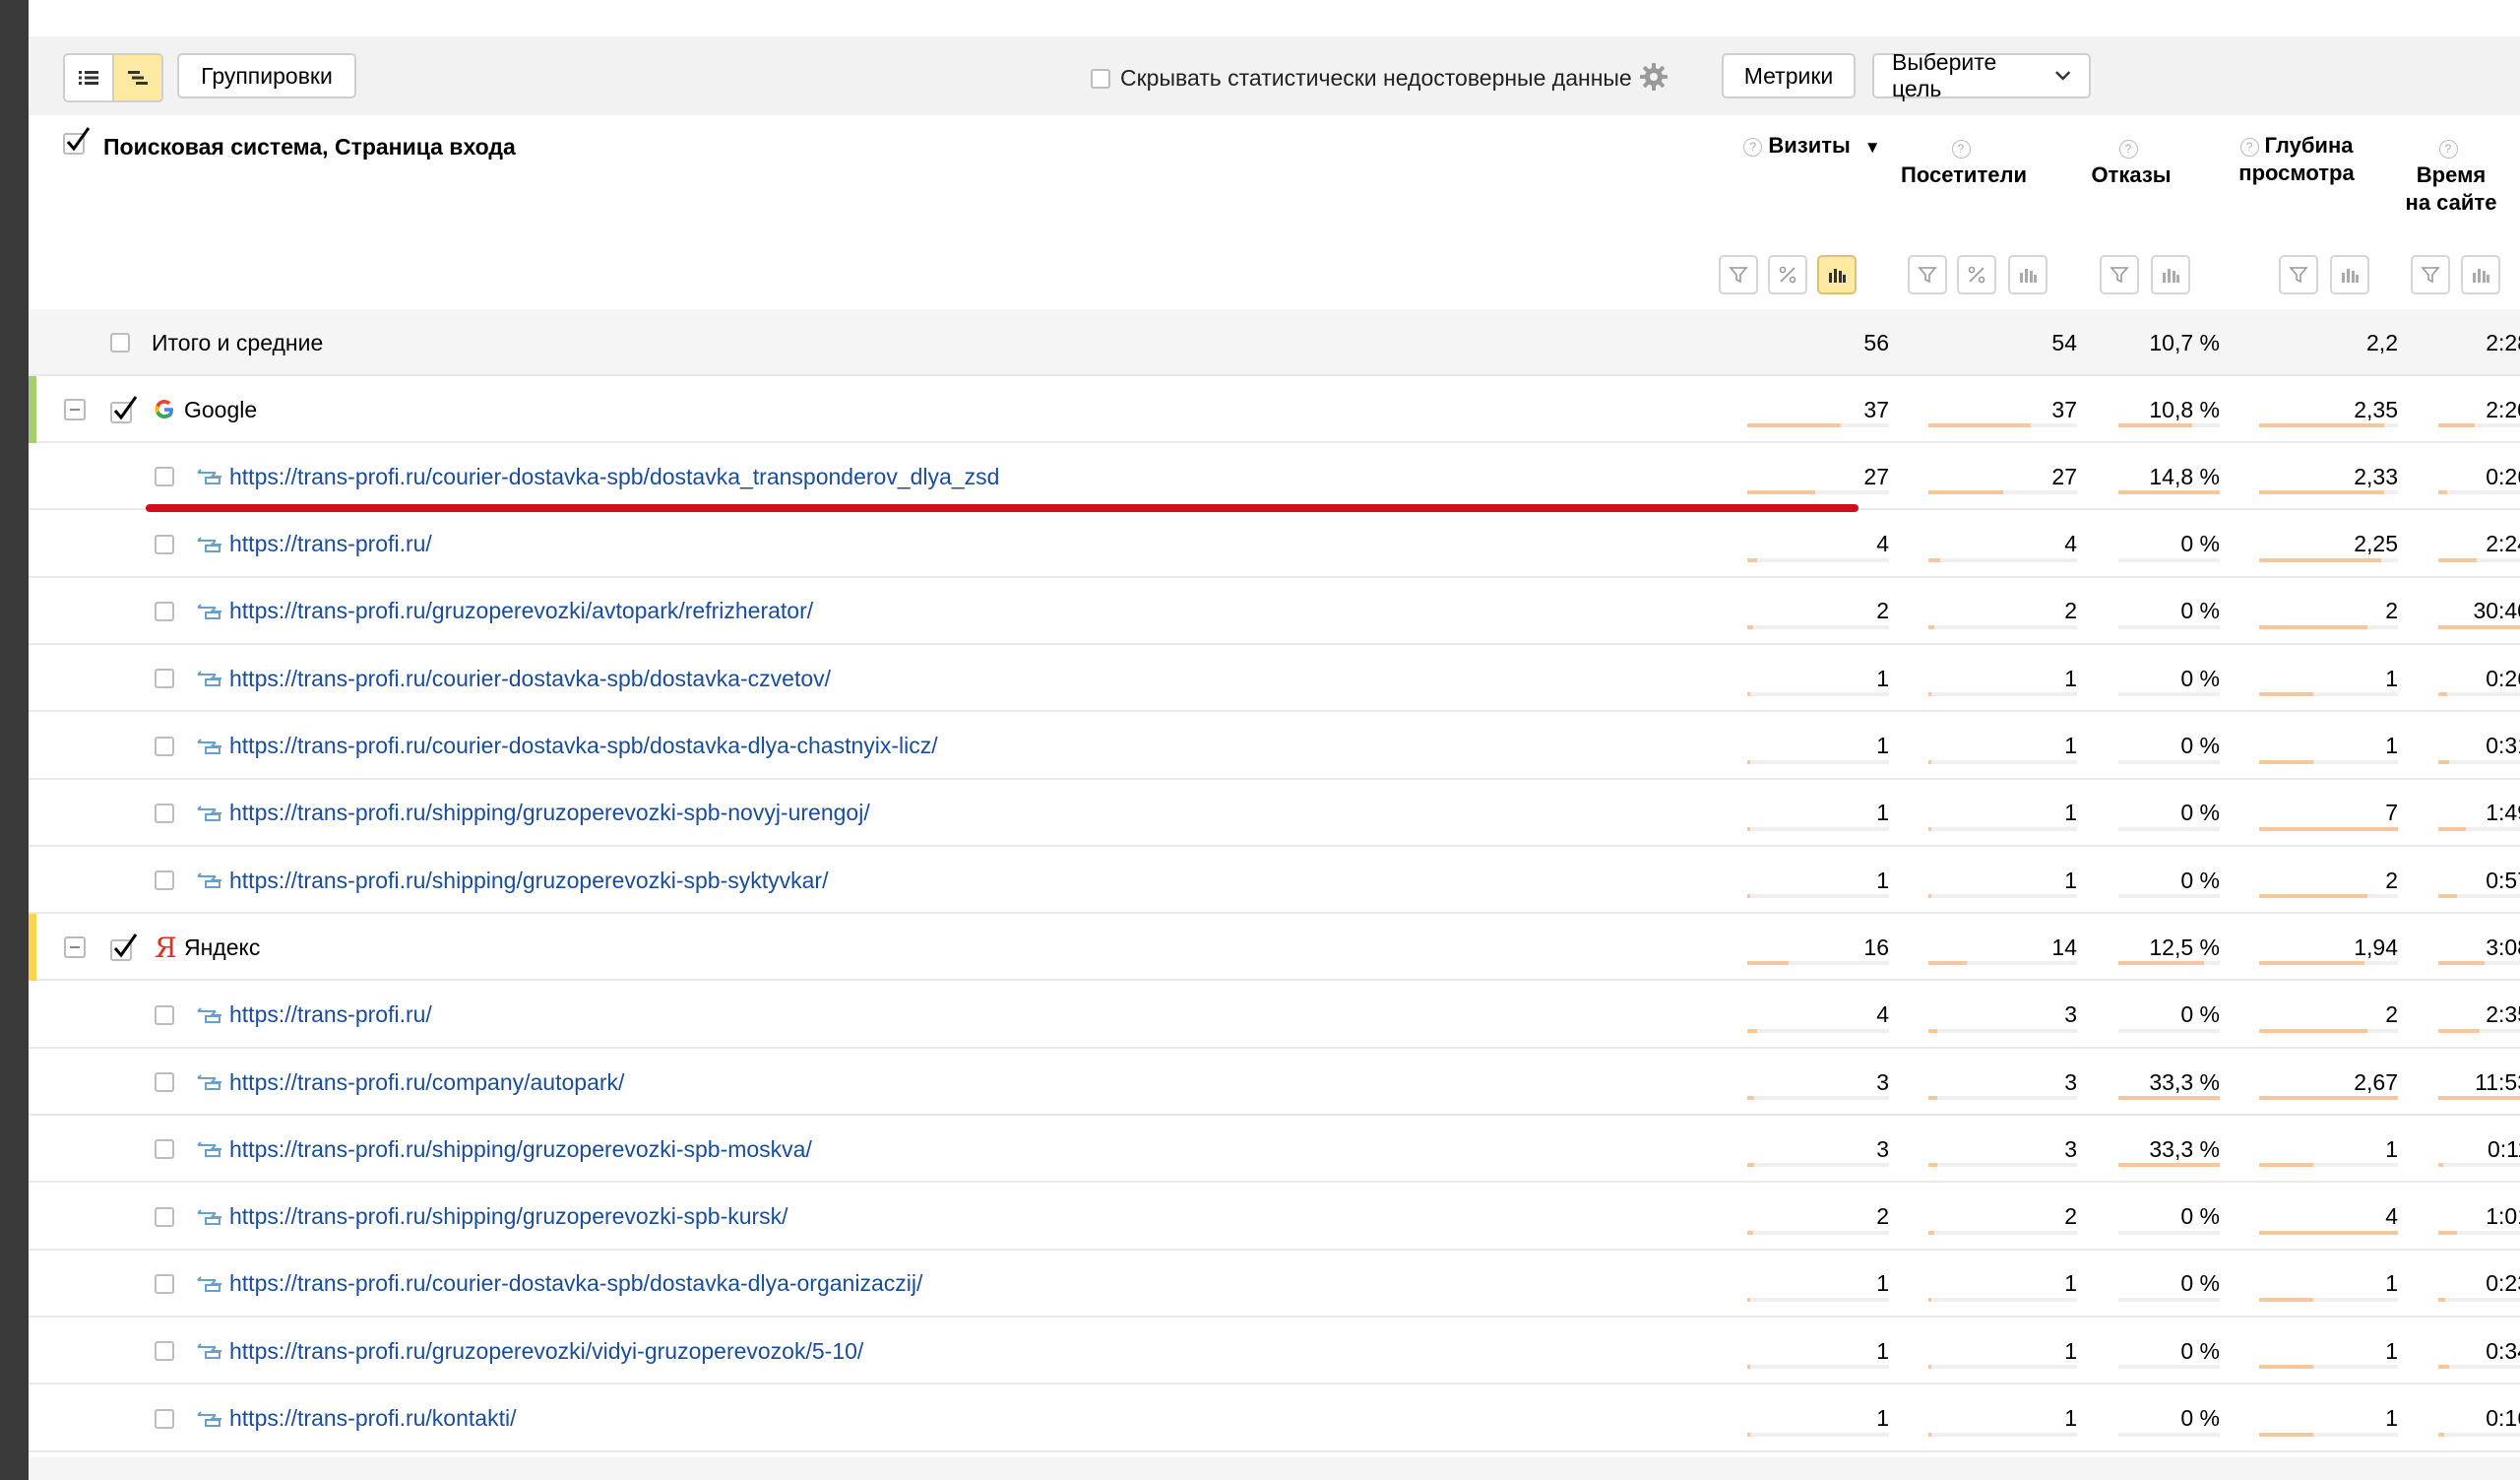  I want to click on table-row: https://trans-profi.ru/440 %2,252:24, so click(1274, 544).